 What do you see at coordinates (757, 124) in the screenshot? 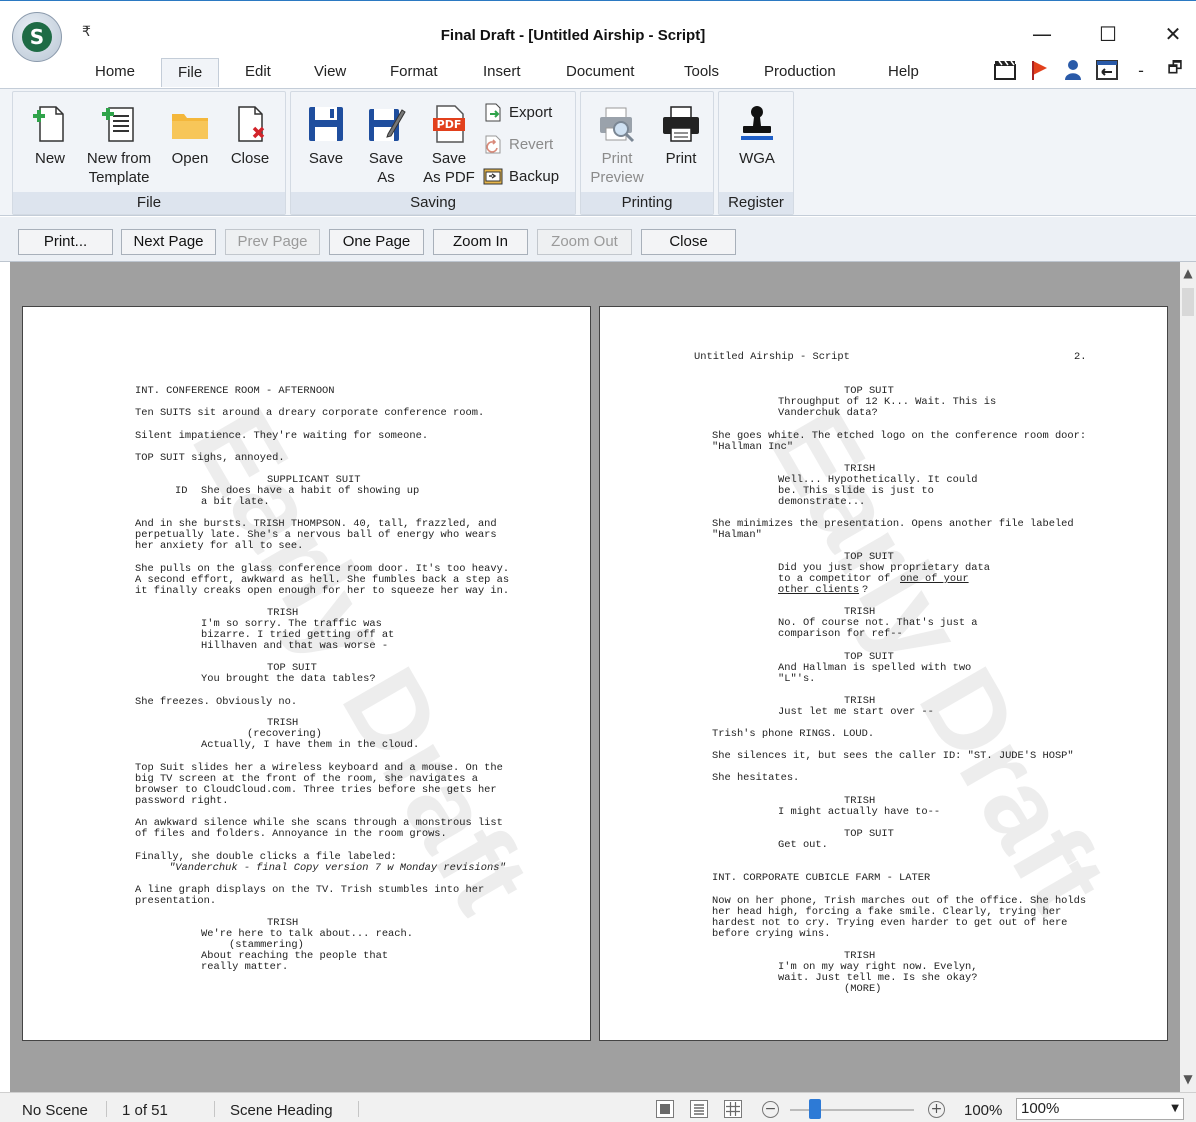
I see `wga-stamp-icon` at bounding box center [757, 124].